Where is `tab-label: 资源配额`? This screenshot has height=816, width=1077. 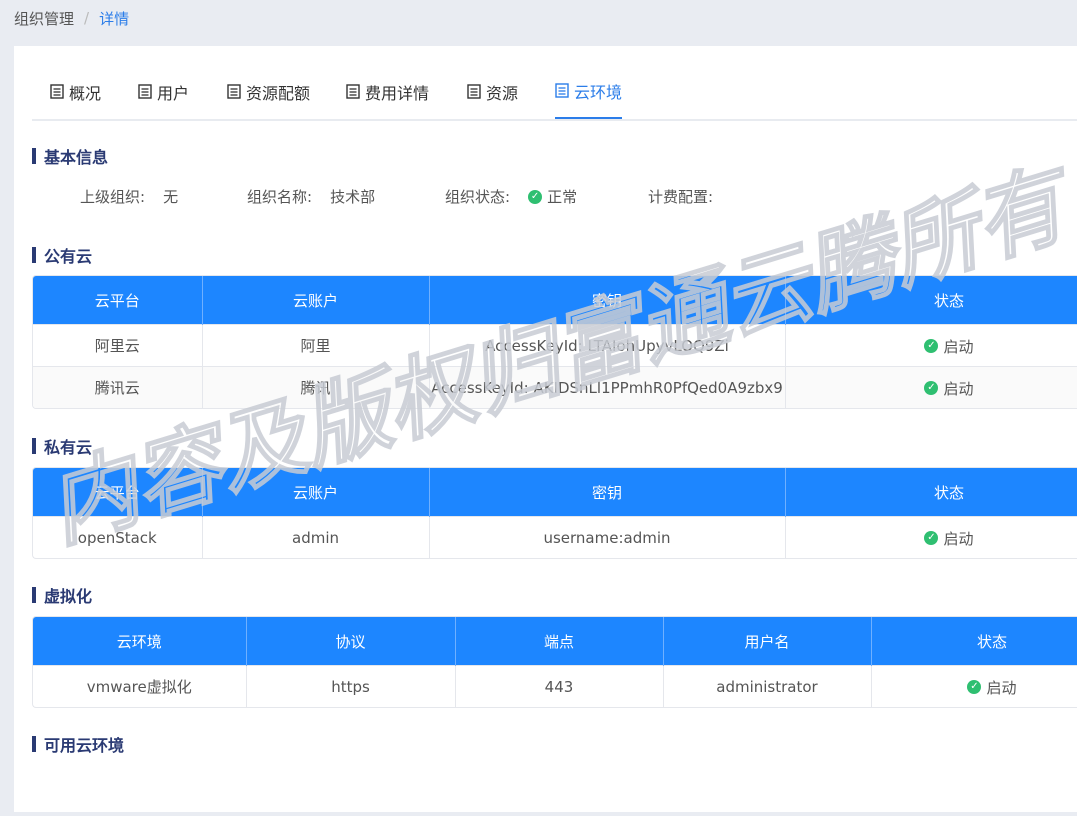 tab-label: 资源配额 is located at coordinates (278, 93).